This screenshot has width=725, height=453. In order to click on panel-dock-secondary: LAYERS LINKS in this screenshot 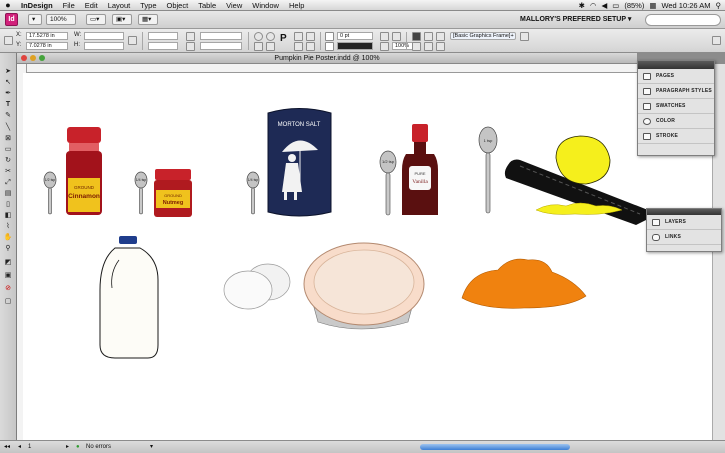, I will do `click(684, 230)`.